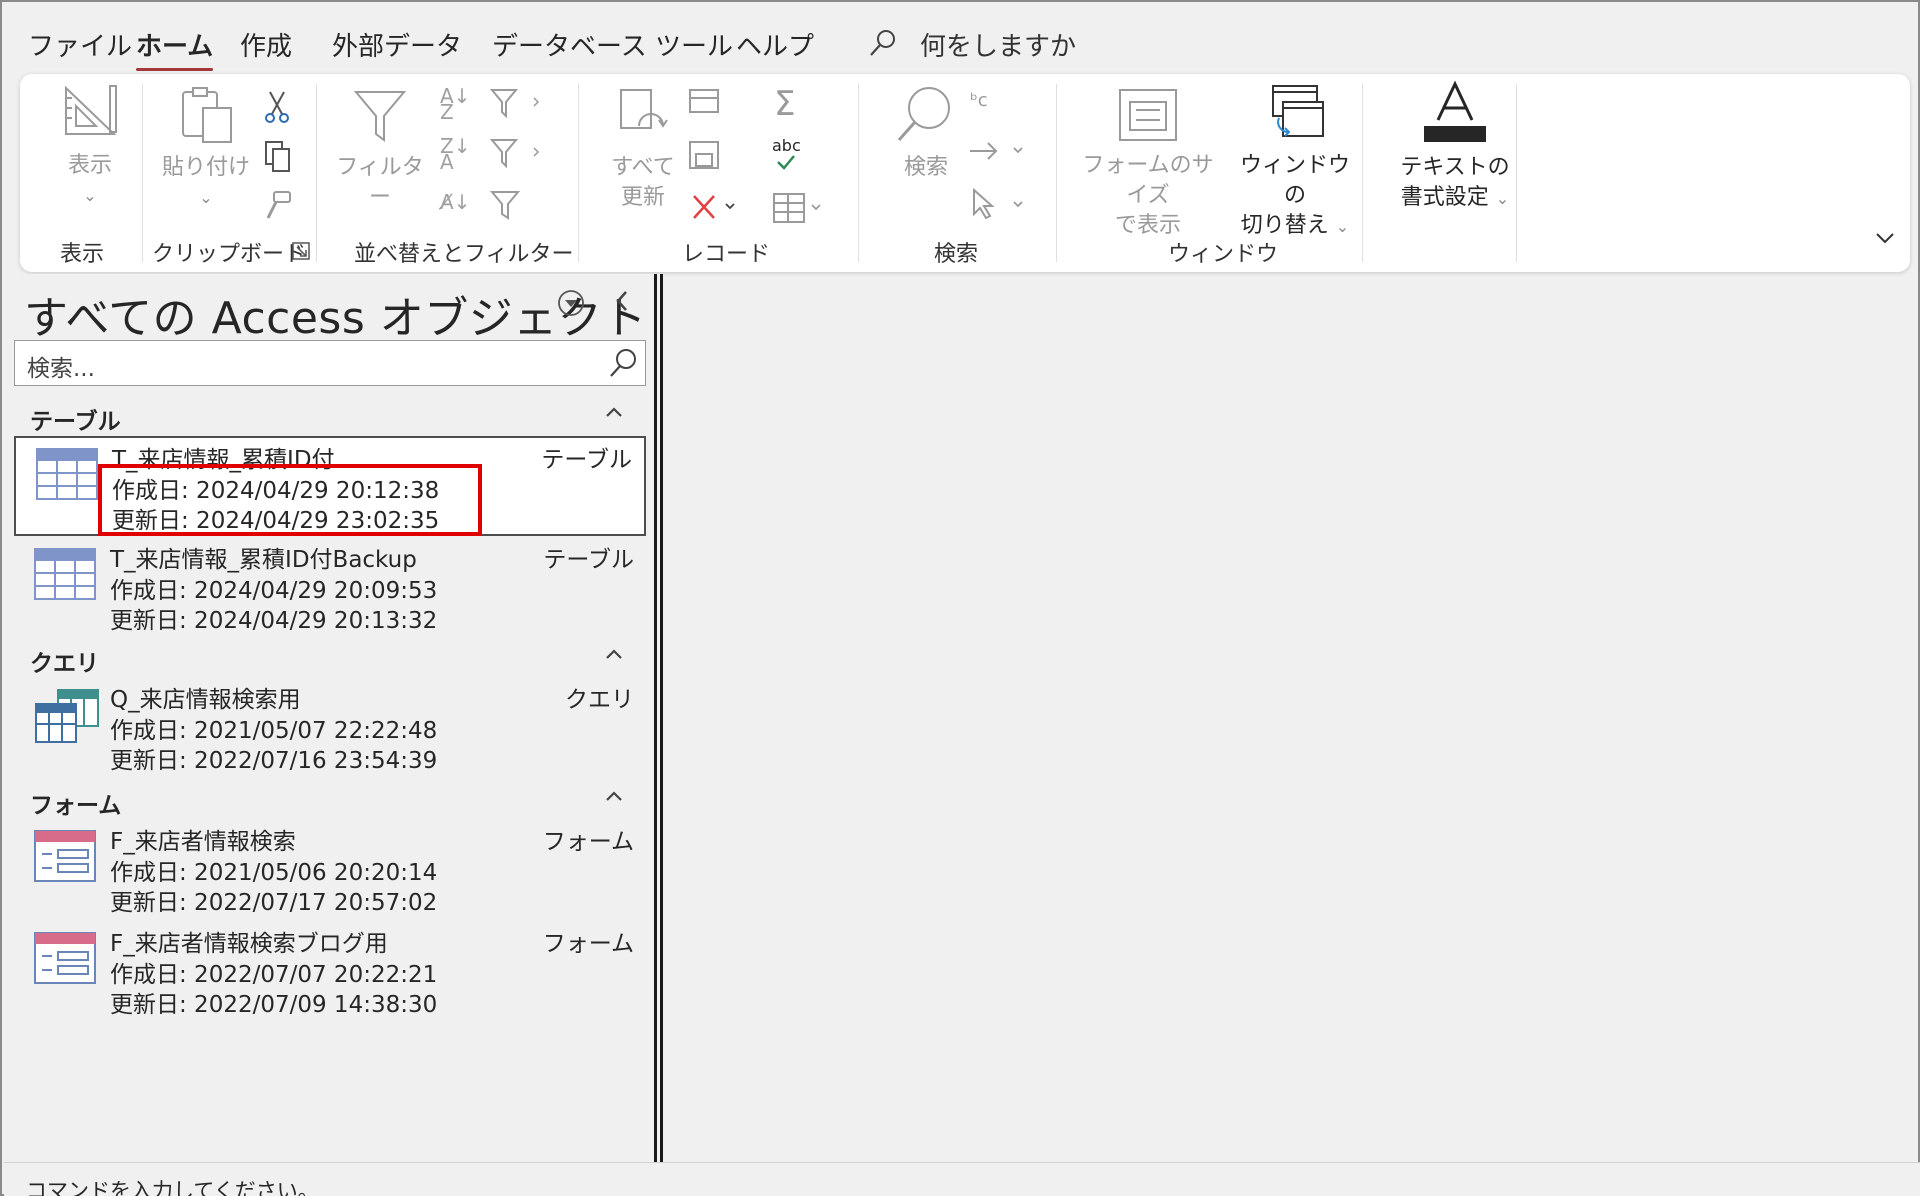 Image resolution: width=1920 pixels, height=1196 pixels. I want to click on find-button: 検索, so click(926, 133).